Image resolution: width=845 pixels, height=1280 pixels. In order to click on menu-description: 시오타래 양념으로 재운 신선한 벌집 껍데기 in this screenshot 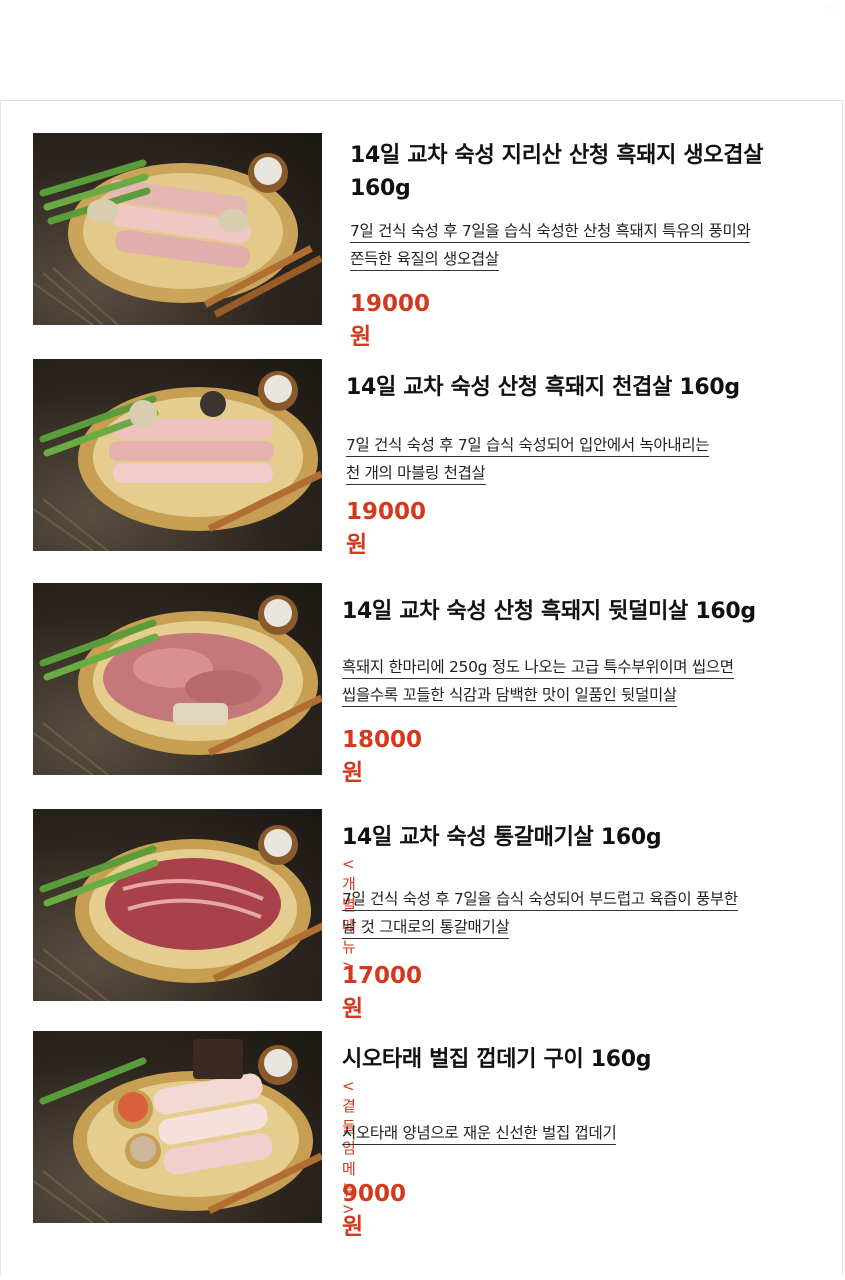, I will do `click(577, 1133)`.